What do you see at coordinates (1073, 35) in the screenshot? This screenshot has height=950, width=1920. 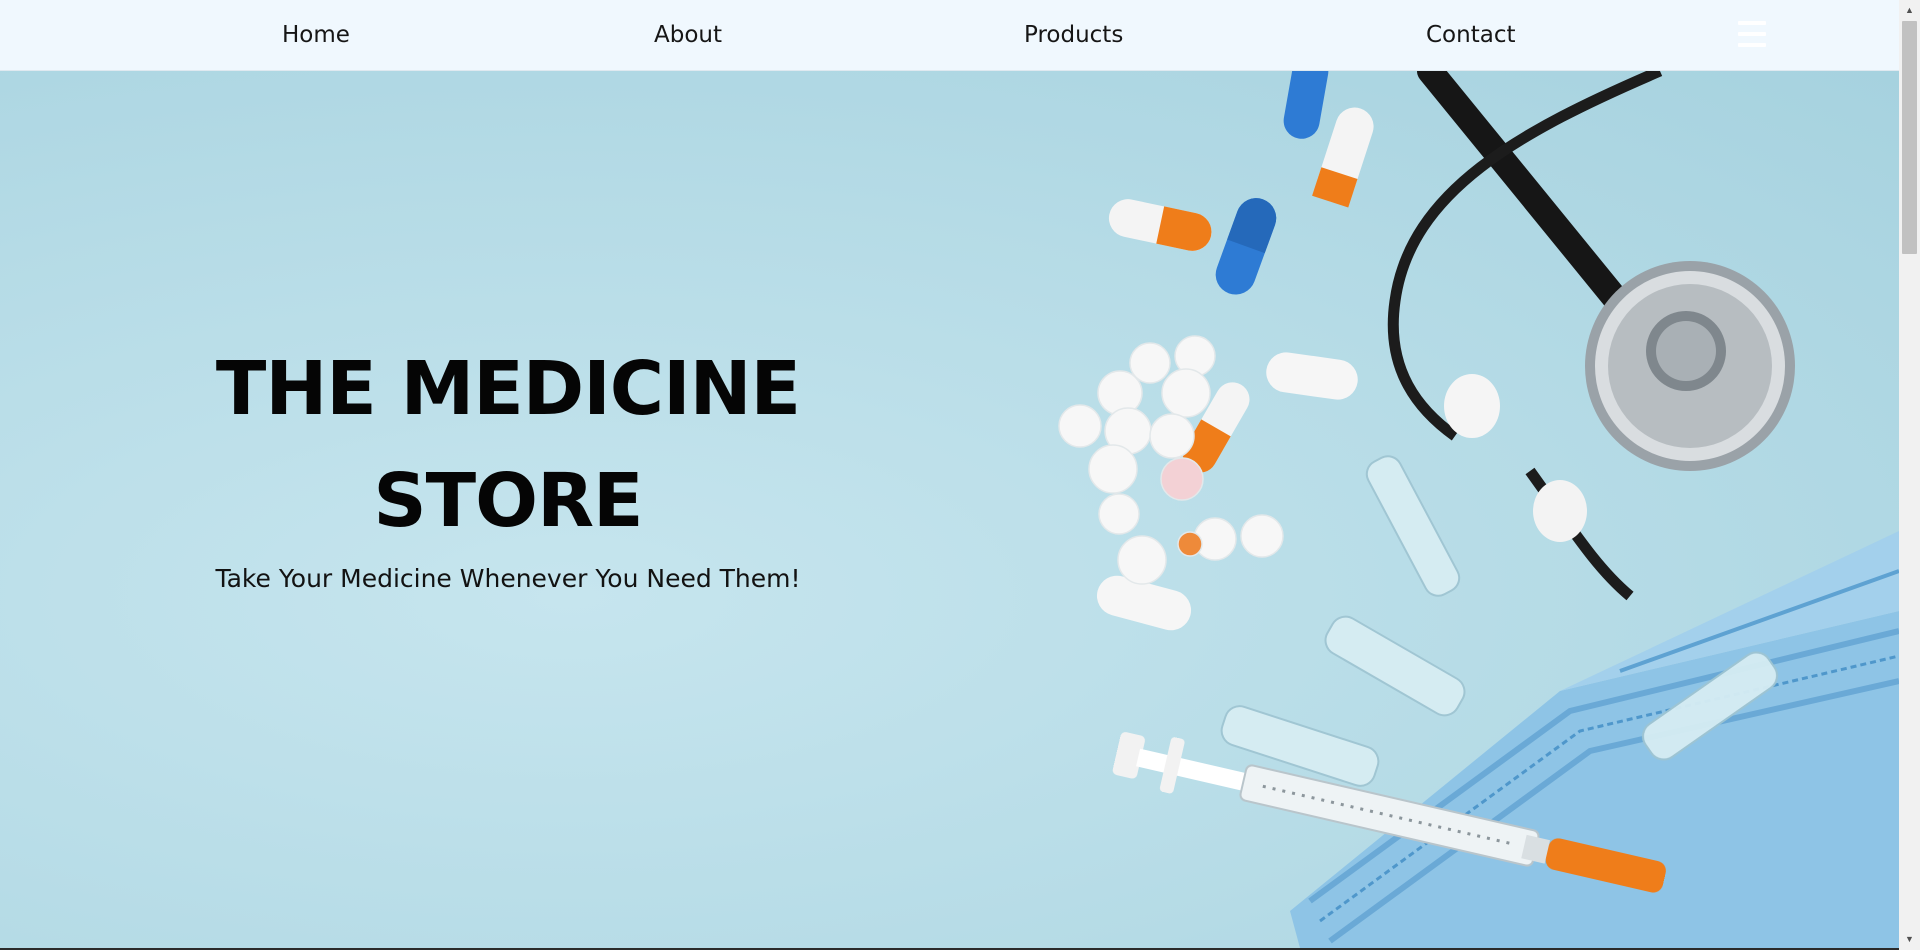 I see `nav-link-products: Products` at bounding box center [1073, 35].